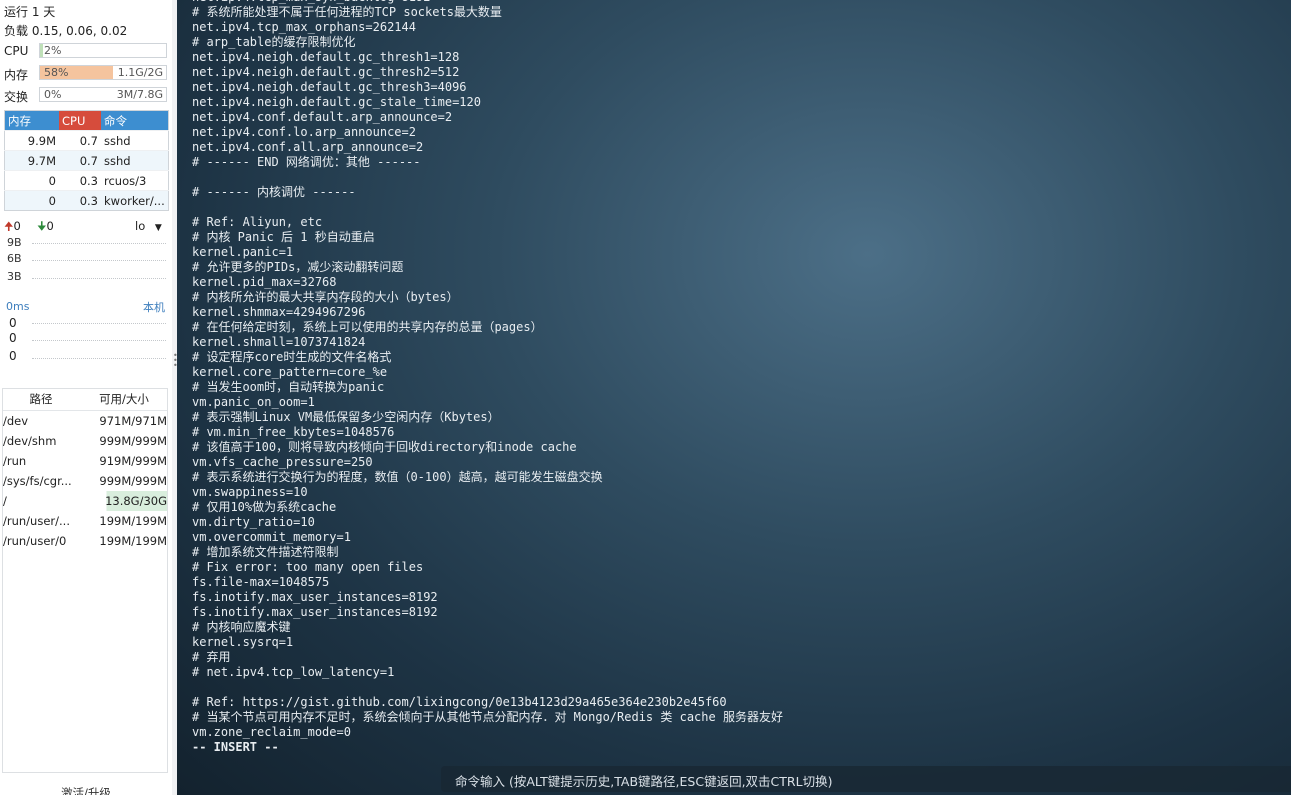  What do you see at coordinates (85, 441) in the screenshot?
I see `disk-row: /dev/shm 999M/999M` at bounding box center [85, 441].